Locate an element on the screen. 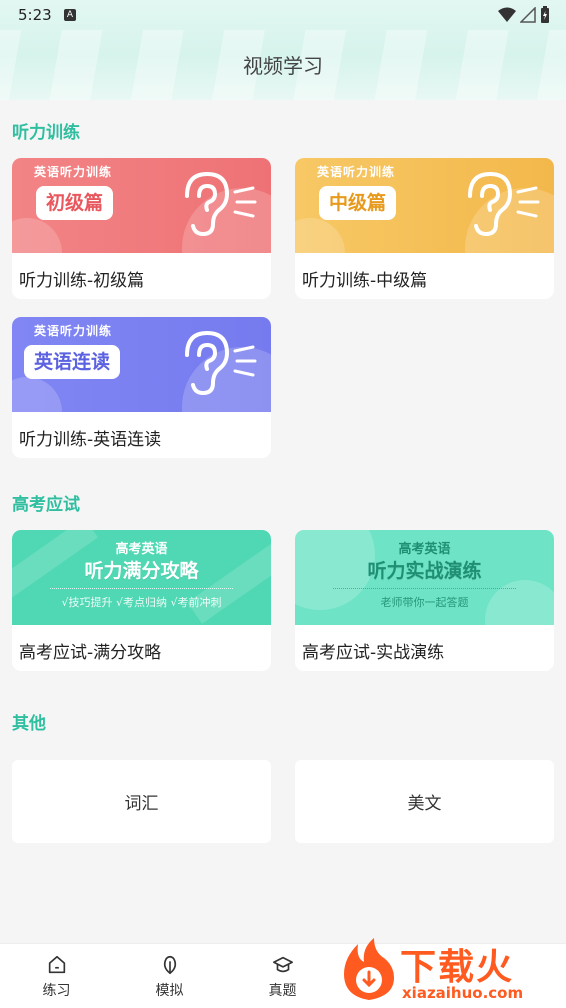 This screenshot has width=566, height=1008. course-card-listening-intermediate: 英语听力训练 中级篇 听力训练-中级篇 is located at coordinates (424, 228).